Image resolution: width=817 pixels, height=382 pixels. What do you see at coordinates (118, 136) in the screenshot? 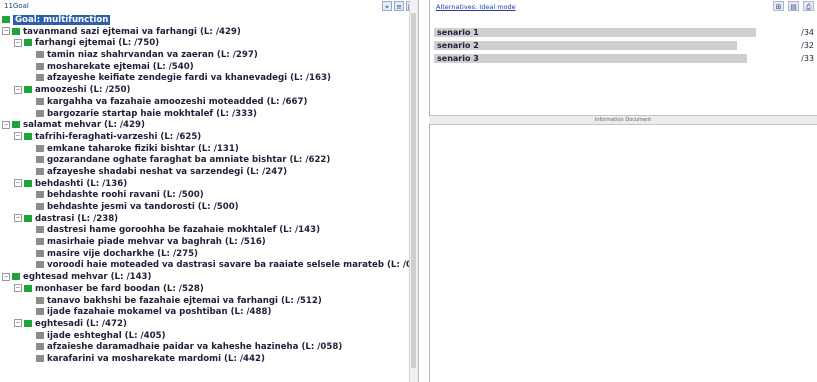
I see `tree-node-label: tafrihi-feraghati-varzeshi (L: /625)` at bounding box center [118, 136].